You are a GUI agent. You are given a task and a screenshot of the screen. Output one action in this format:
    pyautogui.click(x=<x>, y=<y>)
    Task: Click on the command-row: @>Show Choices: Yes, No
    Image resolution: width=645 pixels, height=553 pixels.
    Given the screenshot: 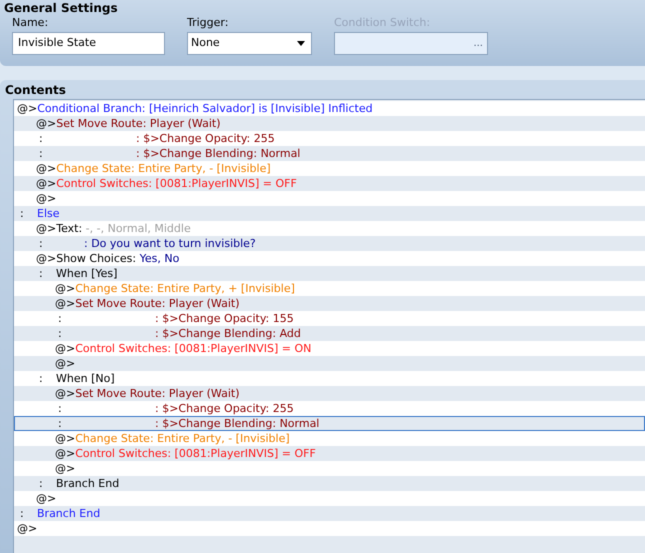 What is the action you would take?
    pyautogui.click(x=329, y=258)
    